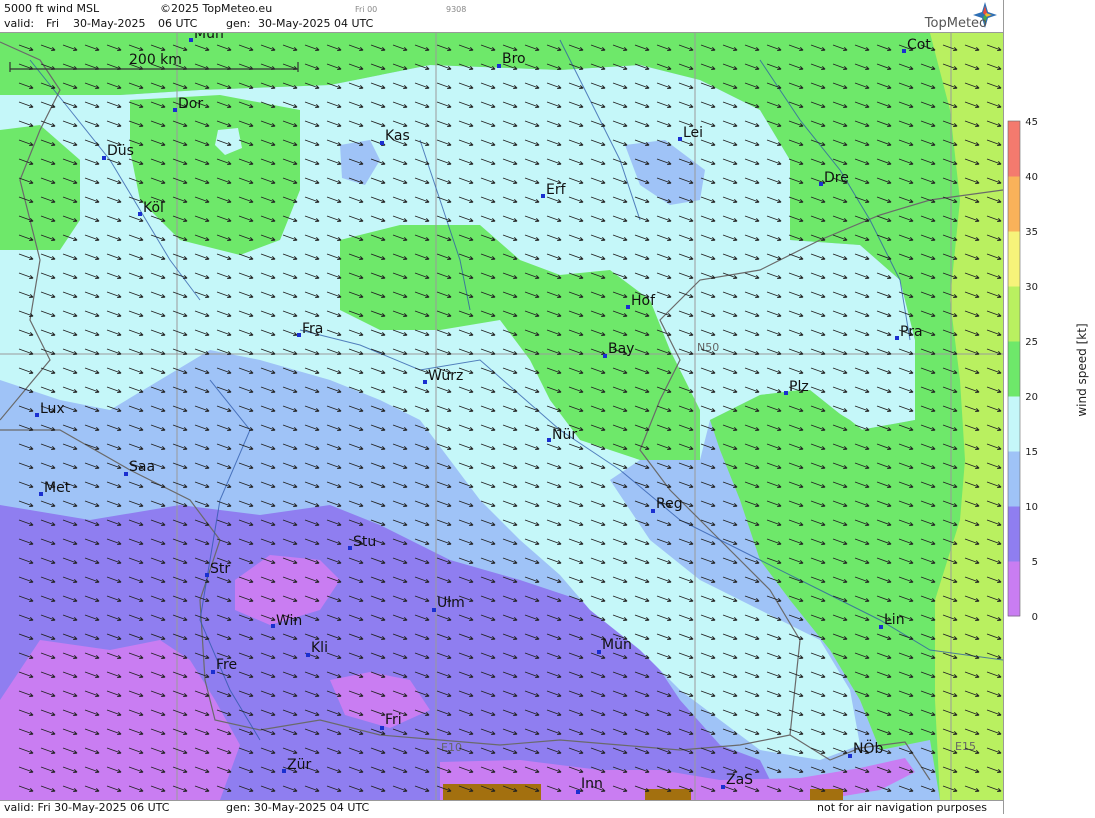 Image resolution: width=1095 pixels, height=818 pixels. Describe the element at coordinates (238, 23) in the screenshot. I see `gen-label: gen:` at that location.